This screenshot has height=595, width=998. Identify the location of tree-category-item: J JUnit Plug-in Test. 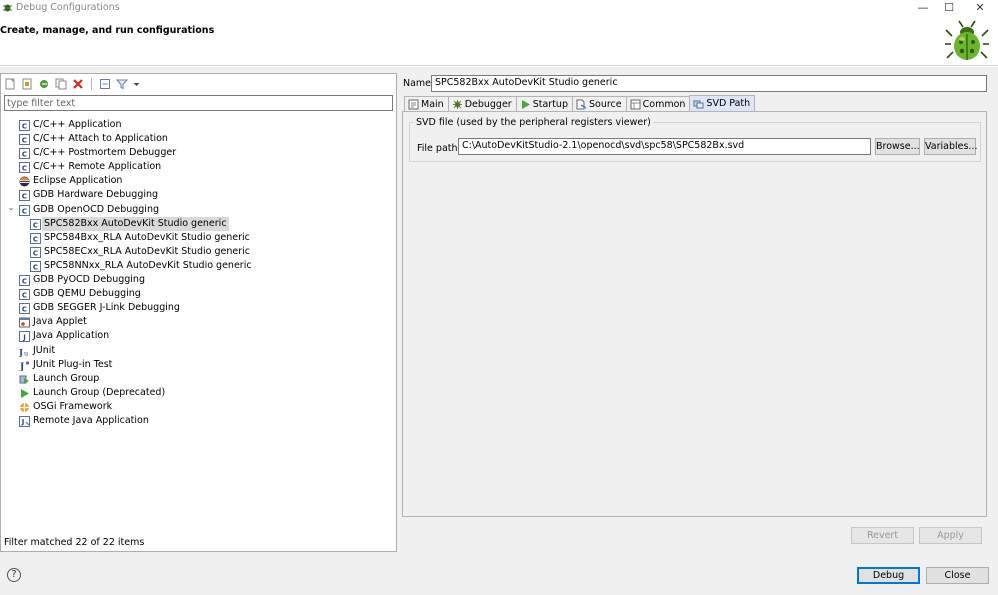
(198, 365).